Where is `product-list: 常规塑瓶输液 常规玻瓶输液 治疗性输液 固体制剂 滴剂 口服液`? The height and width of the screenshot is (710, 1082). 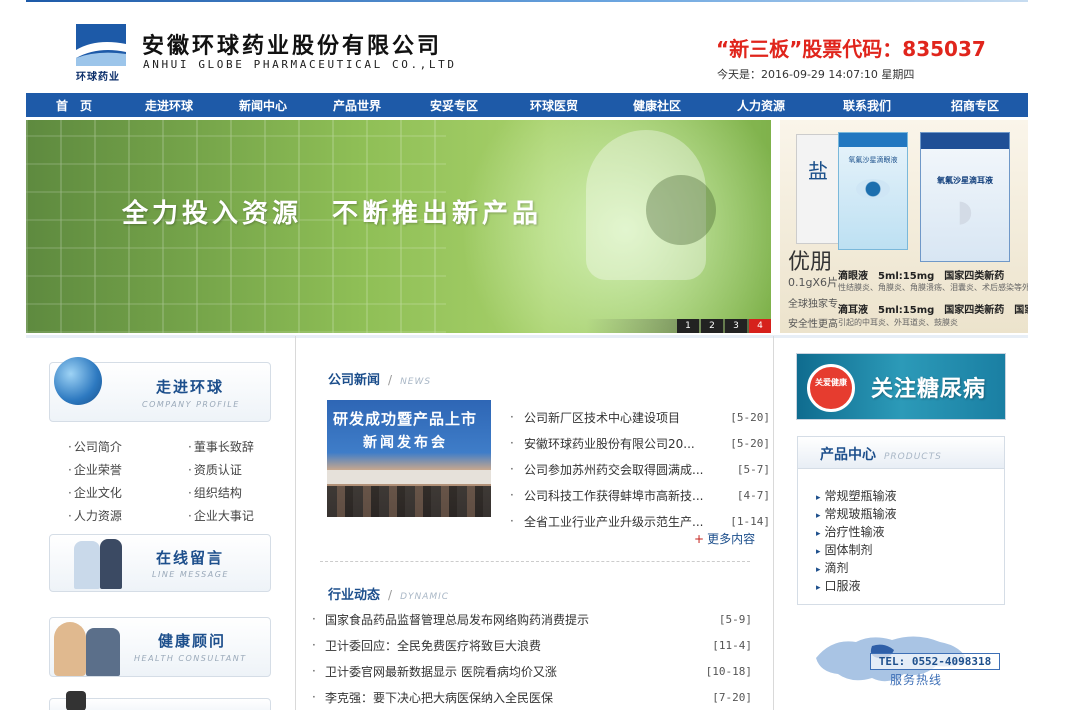 product-list: 常规塑瓶输液 常规玻瓶输液 治疗性输液 固体制剂 滴剂 口服液 is located at coordinates (856, 541).